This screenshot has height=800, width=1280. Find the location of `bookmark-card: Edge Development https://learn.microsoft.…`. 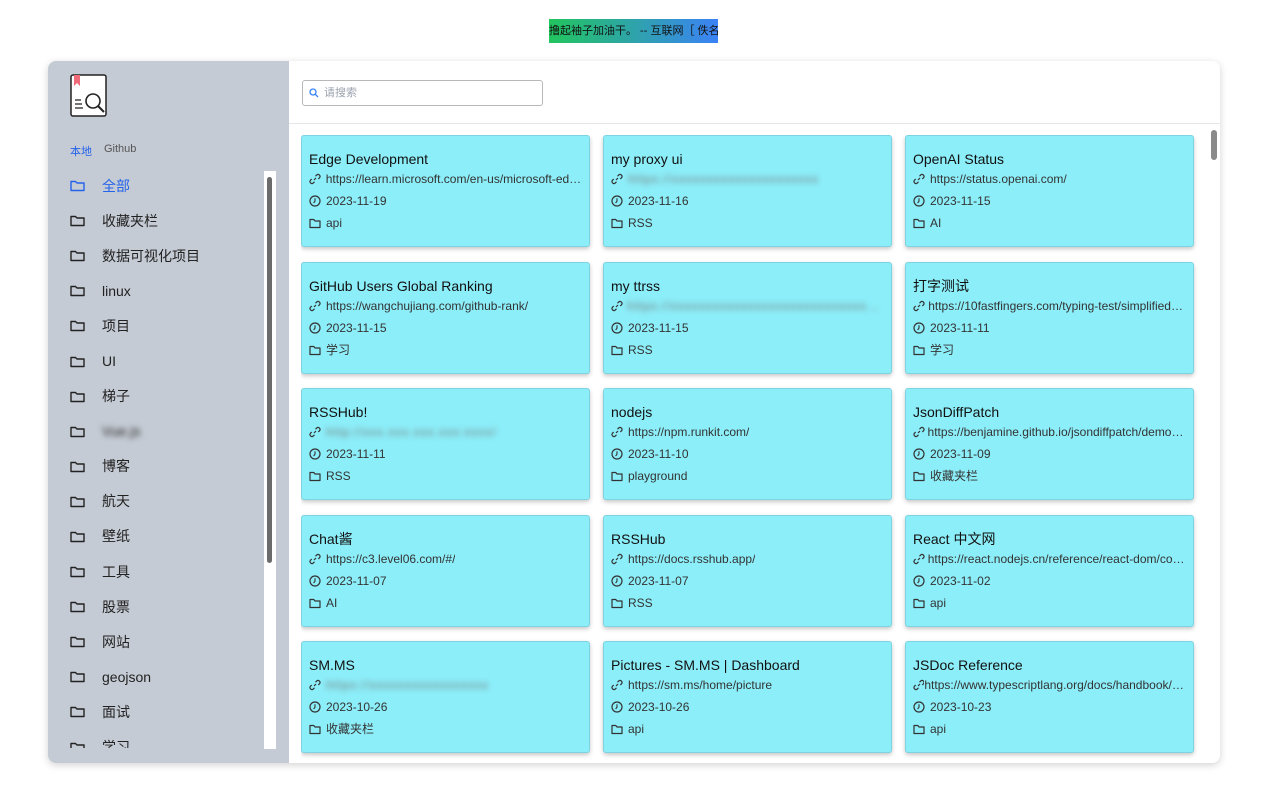

bookmark-card: Edge Development https://learn.microsoft.… is located at coordinates (445, 191).